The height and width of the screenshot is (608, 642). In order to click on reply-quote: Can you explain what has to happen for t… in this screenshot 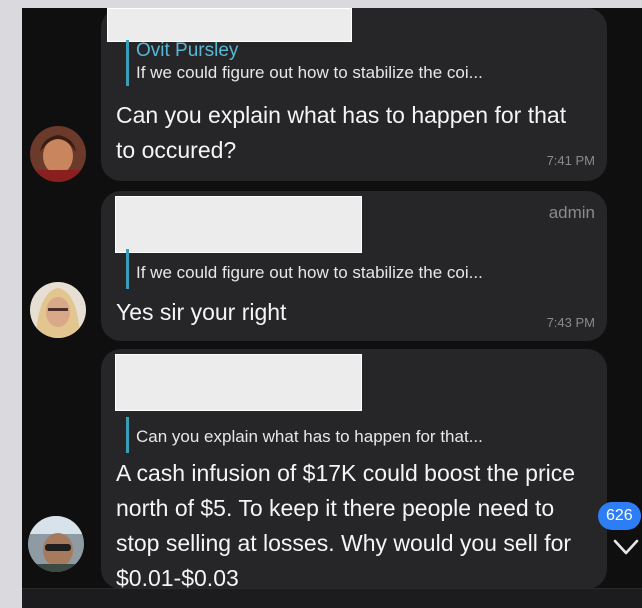, I will do `click(361, 435)`.